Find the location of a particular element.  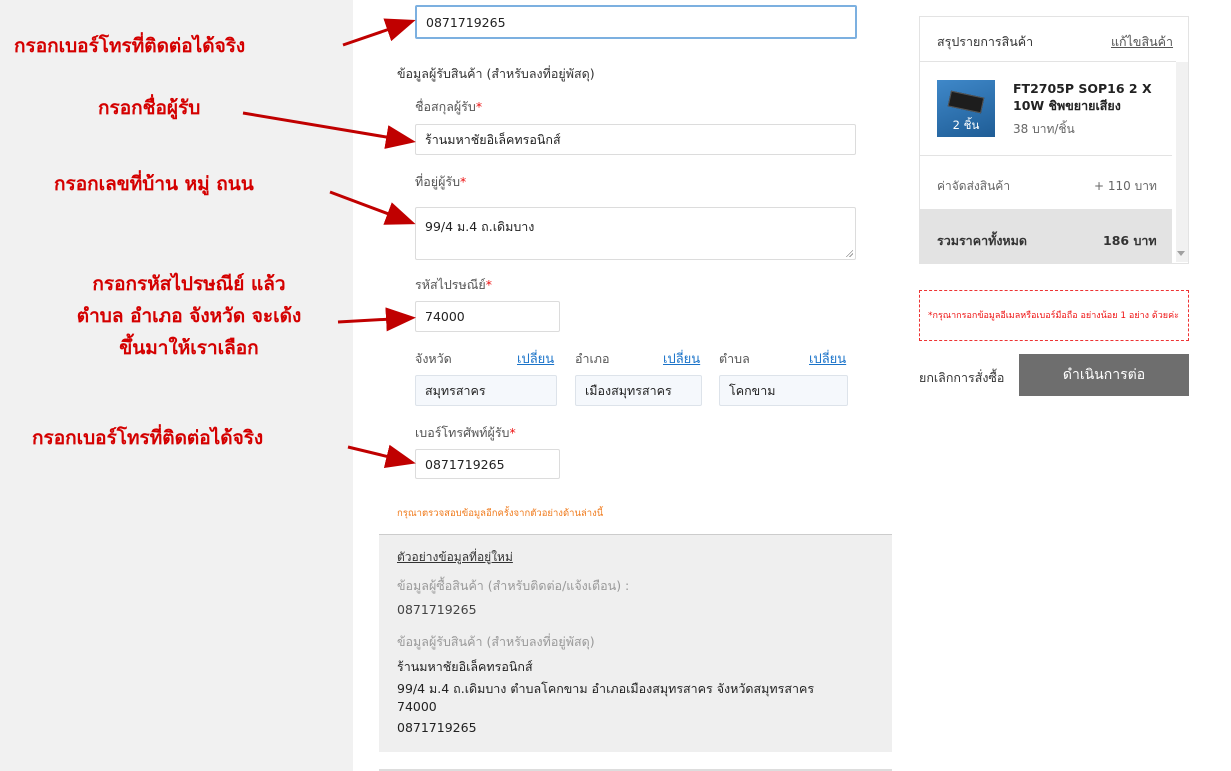

buyer-phone-value: 0871719265 is located at coordinates (466, 22).